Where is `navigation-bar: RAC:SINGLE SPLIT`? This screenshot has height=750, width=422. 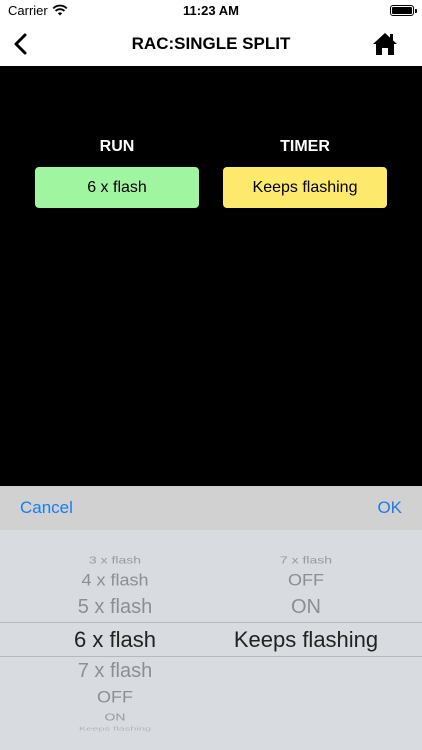
navigation-bar: RAC:SINGLE SPLIT is located at coordinates (211, 44).